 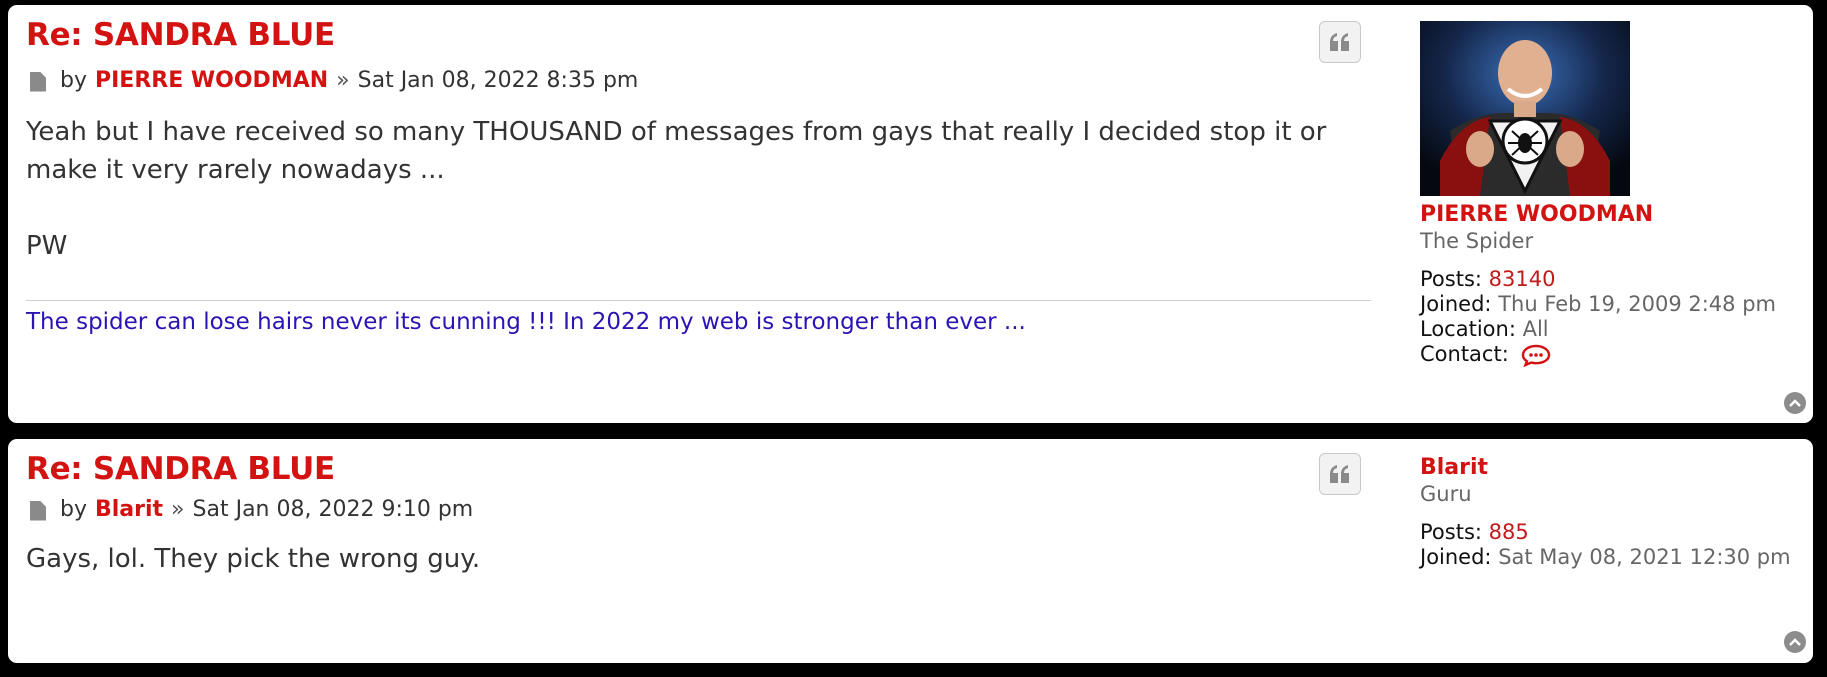 I want to click on post-date: Sat Jan 08, 2022 9:10 pm, so click(x=333, y=509).